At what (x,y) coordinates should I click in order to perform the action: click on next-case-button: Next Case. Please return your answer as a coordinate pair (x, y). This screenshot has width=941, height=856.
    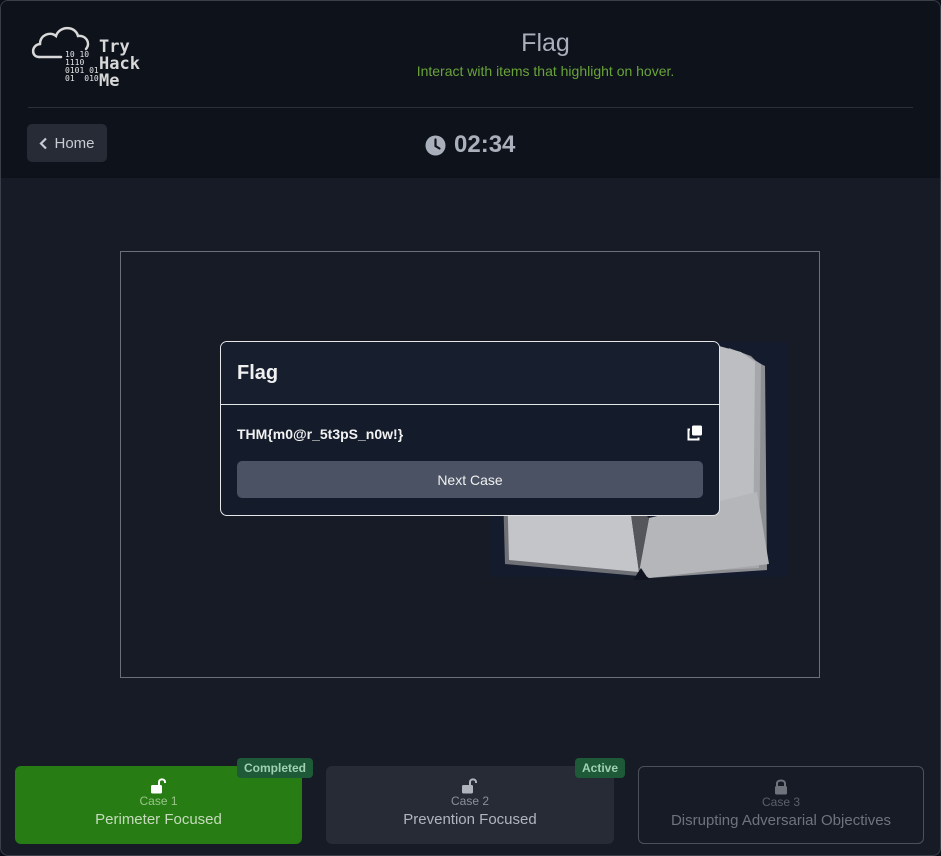
    Looking at the image, I should click on (470, 479).